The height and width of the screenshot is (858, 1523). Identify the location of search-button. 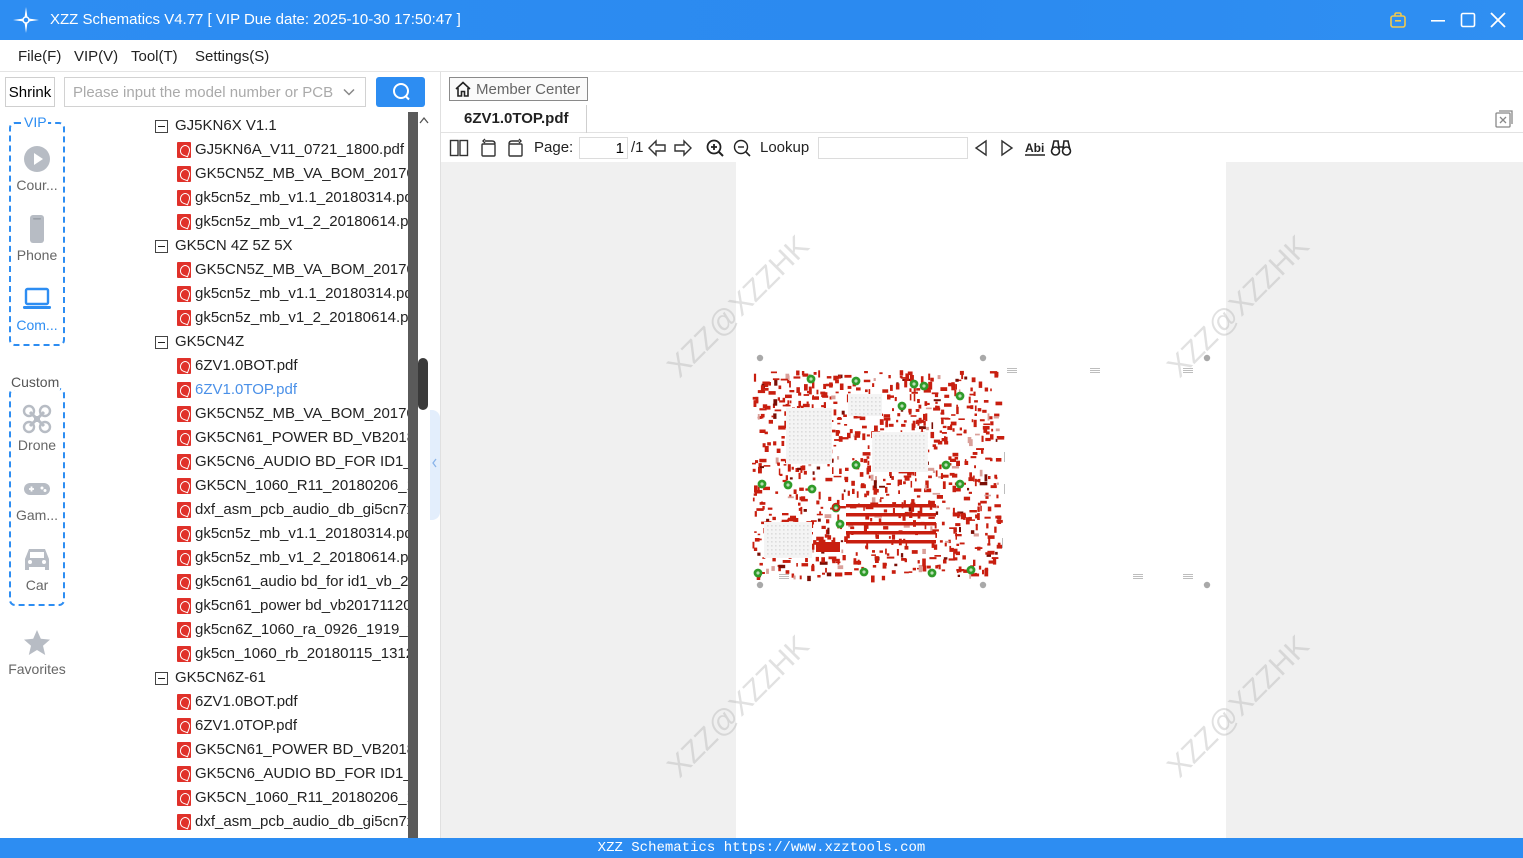
(400, 92).